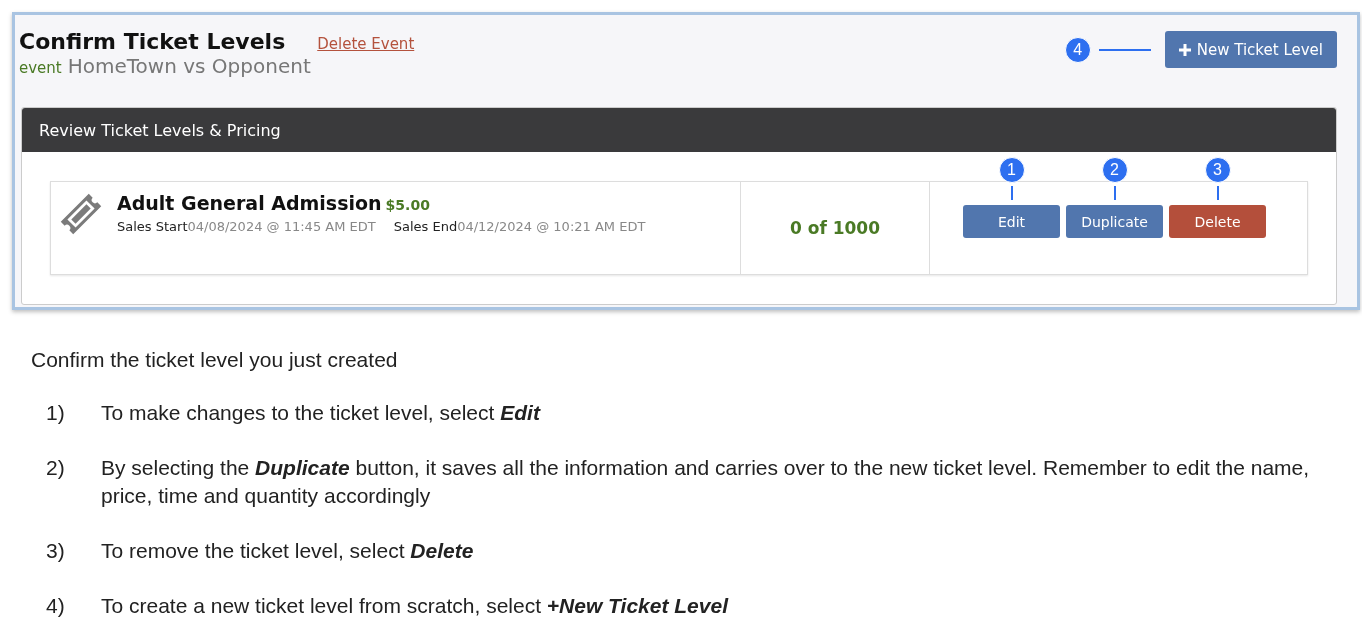 The height and width of the screenshot is (637, 1362). What do you see at coordinates (55, 551) in the screenshot?
I see `step-number: 3)` at bounding box center [55, 551].